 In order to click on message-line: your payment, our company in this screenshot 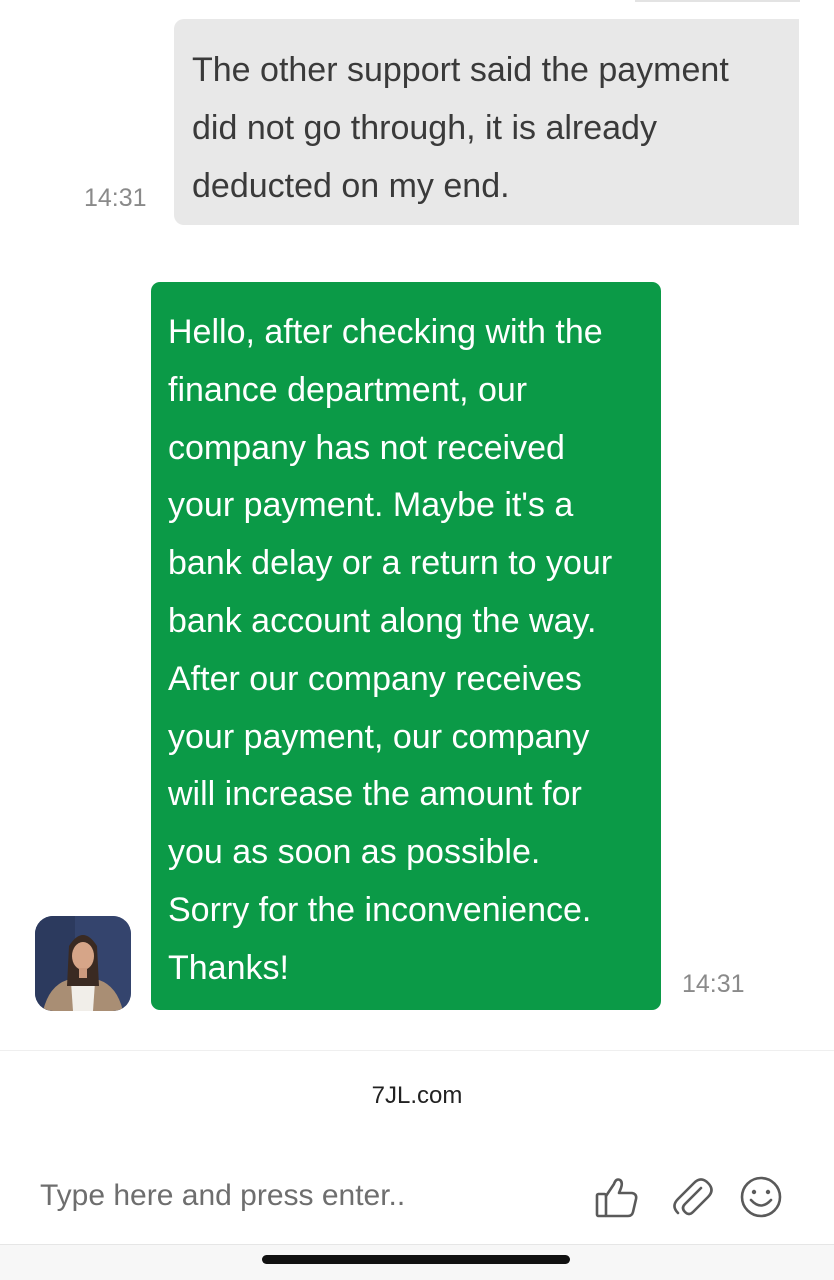, I will do `click(379, 736)`.